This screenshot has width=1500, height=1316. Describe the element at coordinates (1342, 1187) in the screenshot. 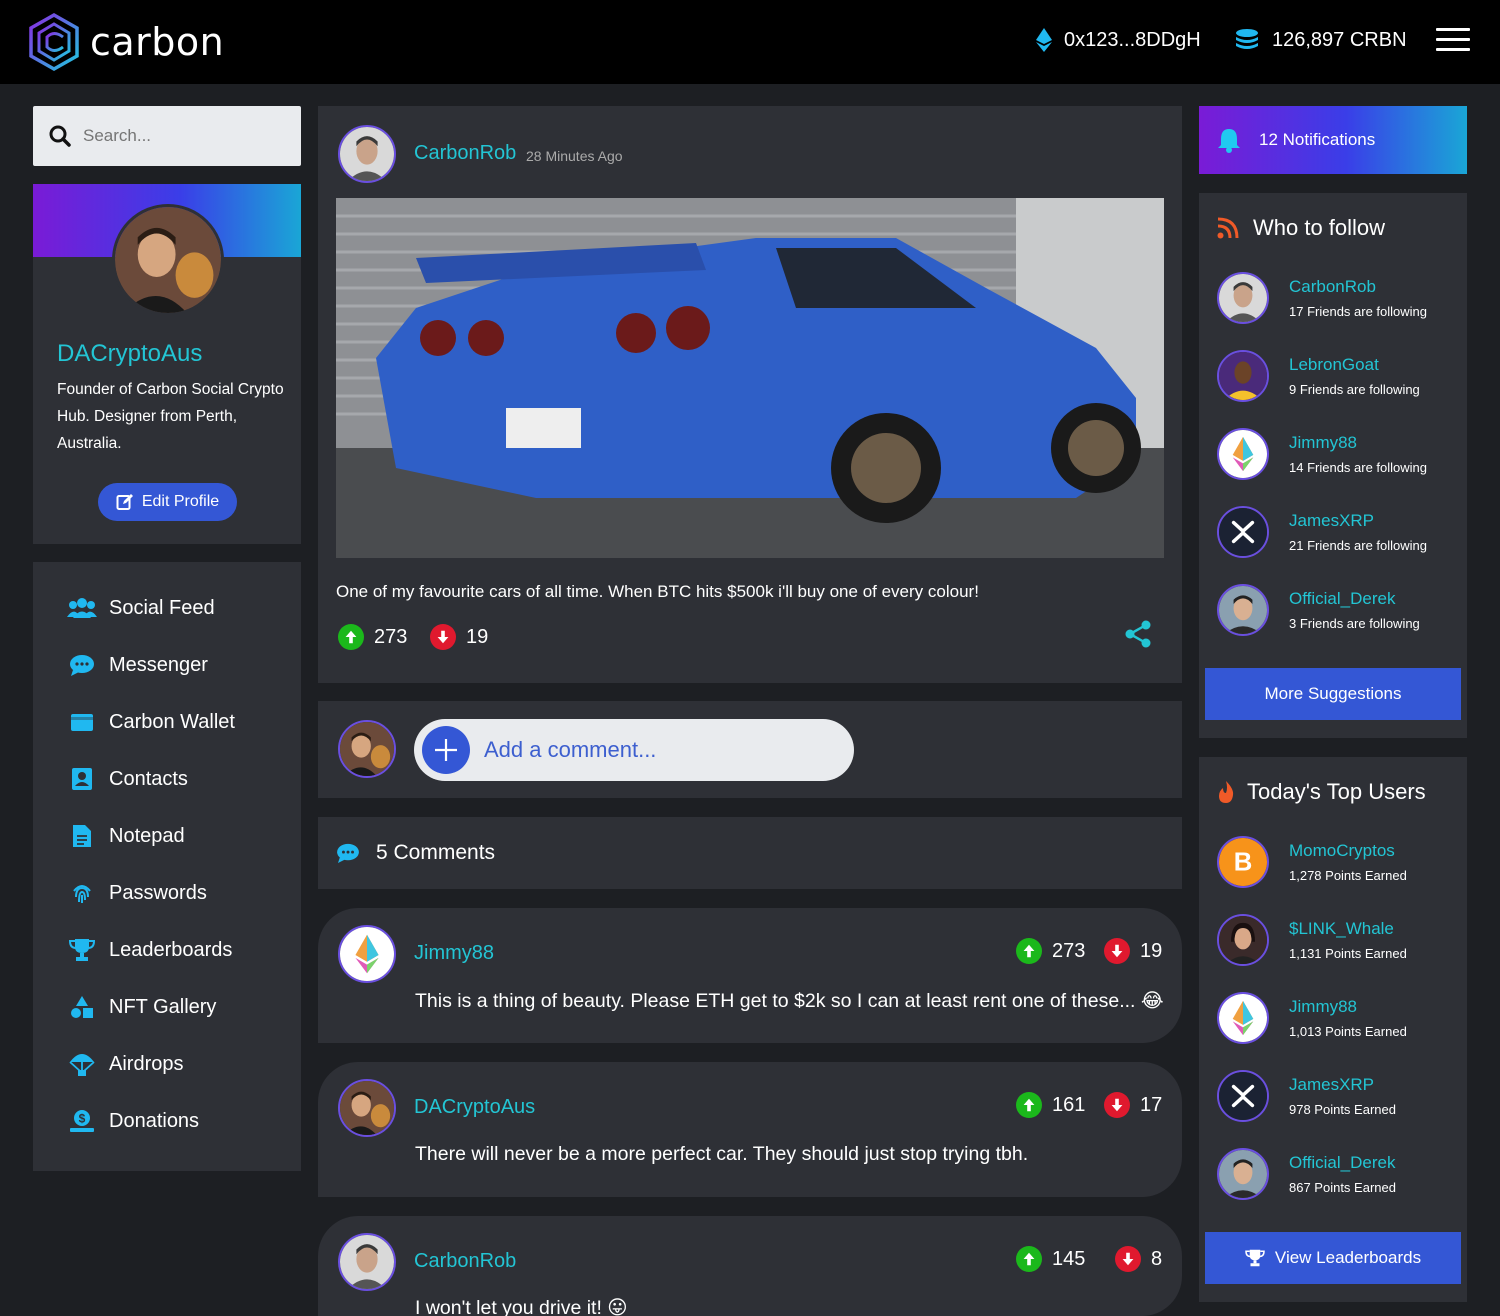

I see `user-meta: 867 Points Earned` at that location.